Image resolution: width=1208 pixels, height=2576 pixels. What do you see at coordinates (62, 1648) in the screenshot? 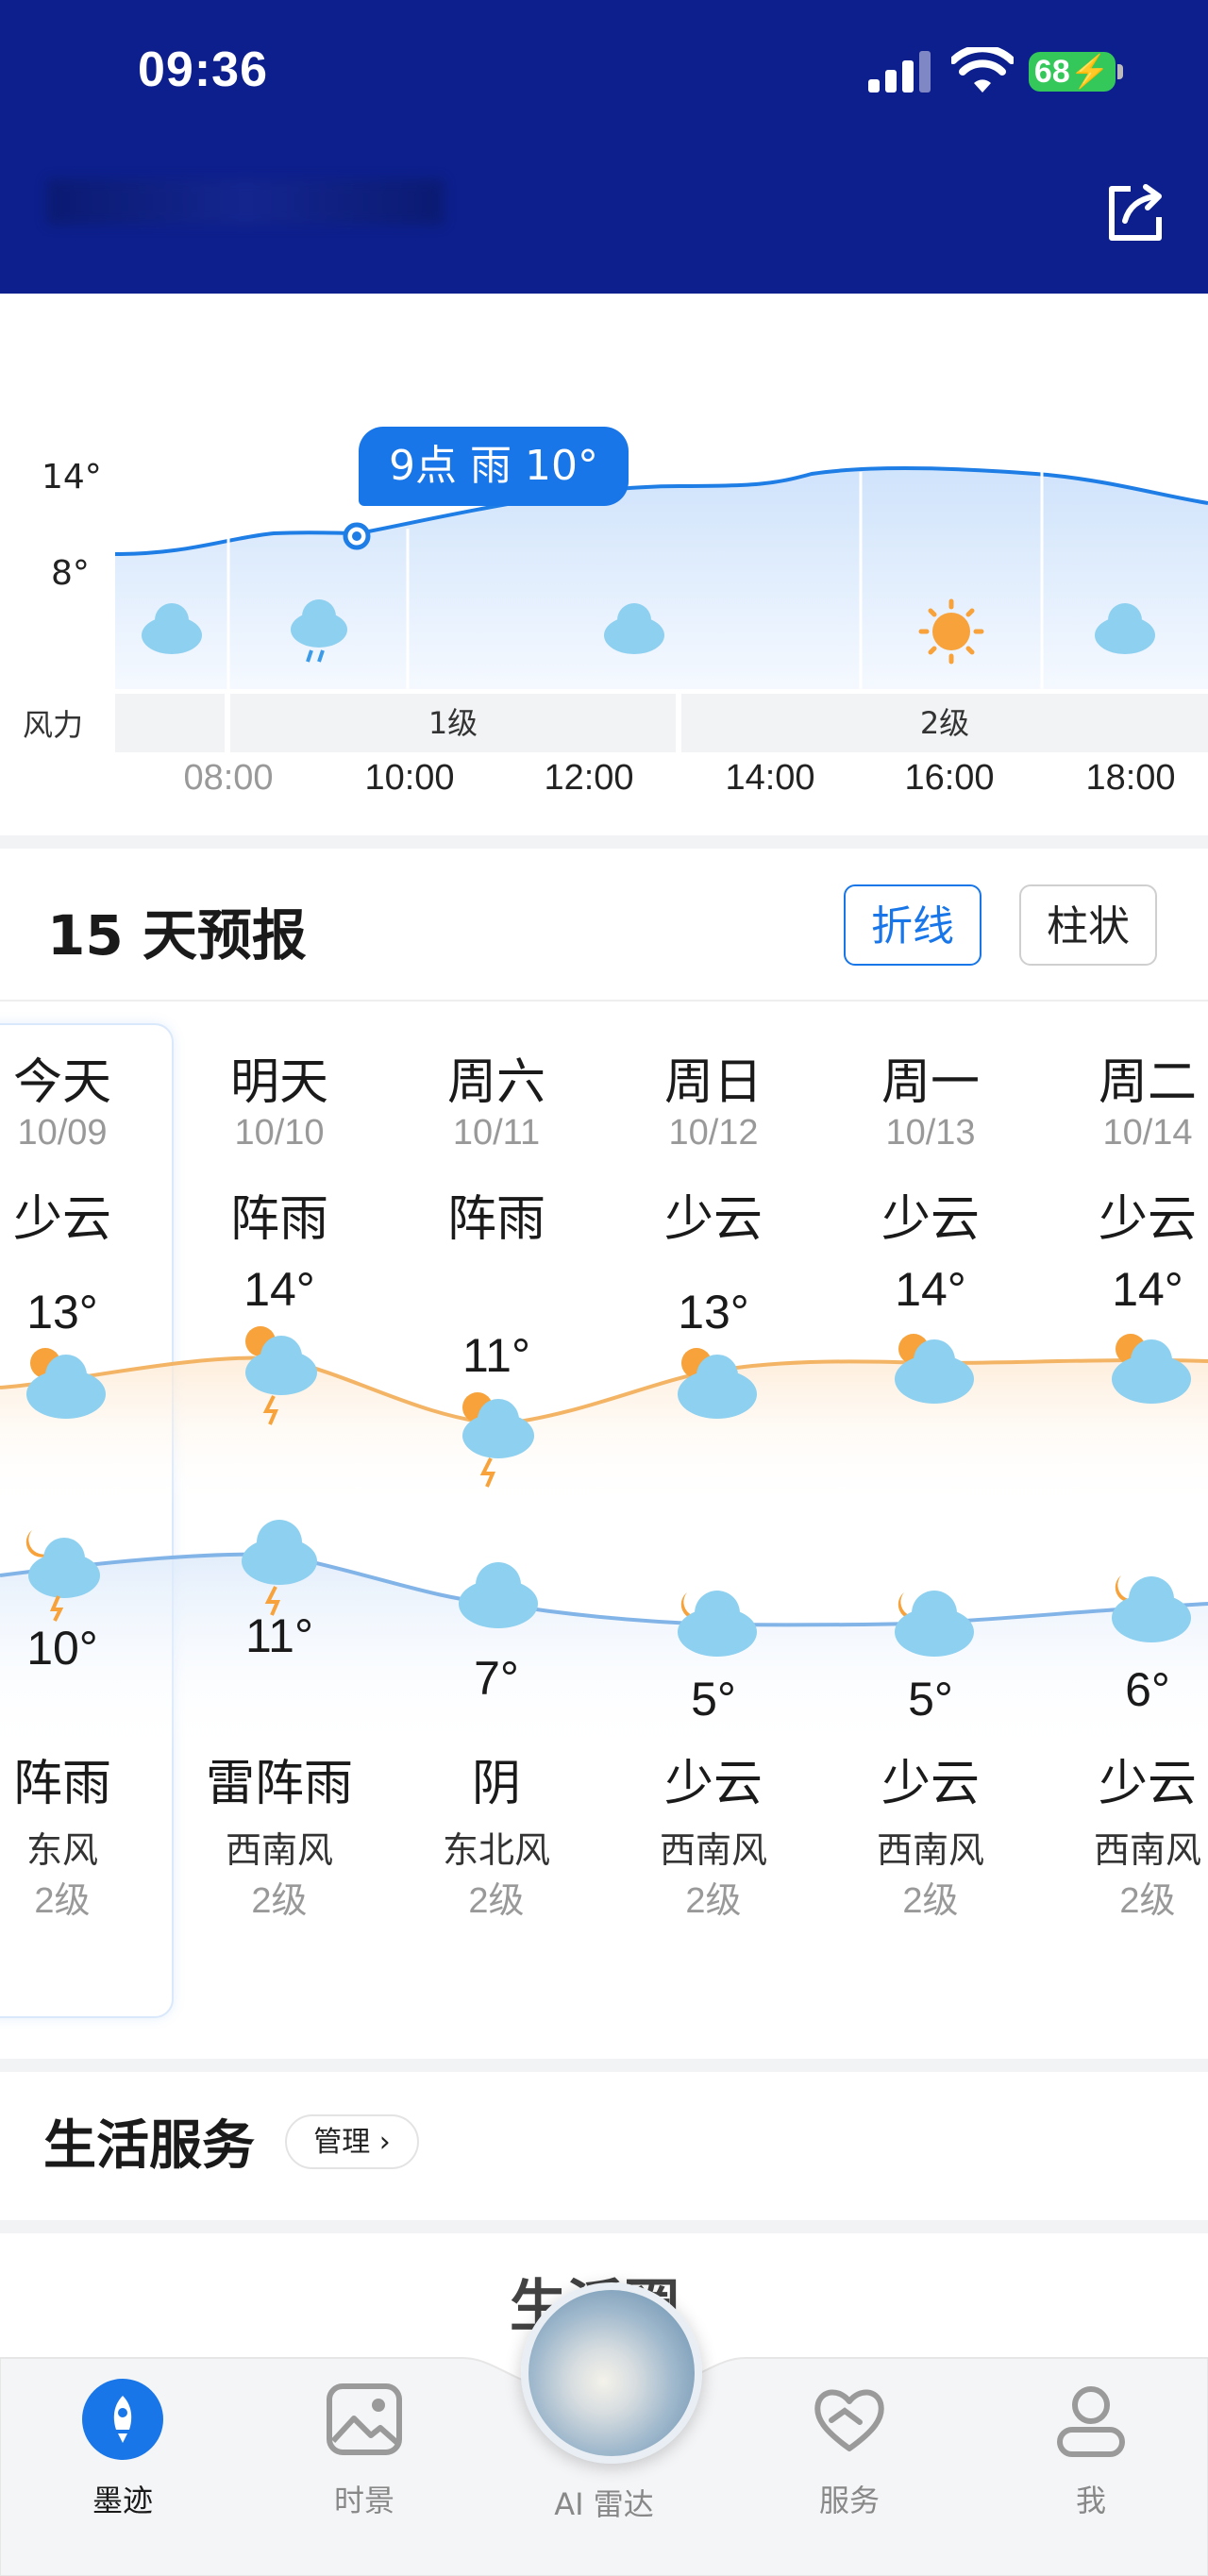
I see `low-temp: 10°` at bounding box center [62, 1648].